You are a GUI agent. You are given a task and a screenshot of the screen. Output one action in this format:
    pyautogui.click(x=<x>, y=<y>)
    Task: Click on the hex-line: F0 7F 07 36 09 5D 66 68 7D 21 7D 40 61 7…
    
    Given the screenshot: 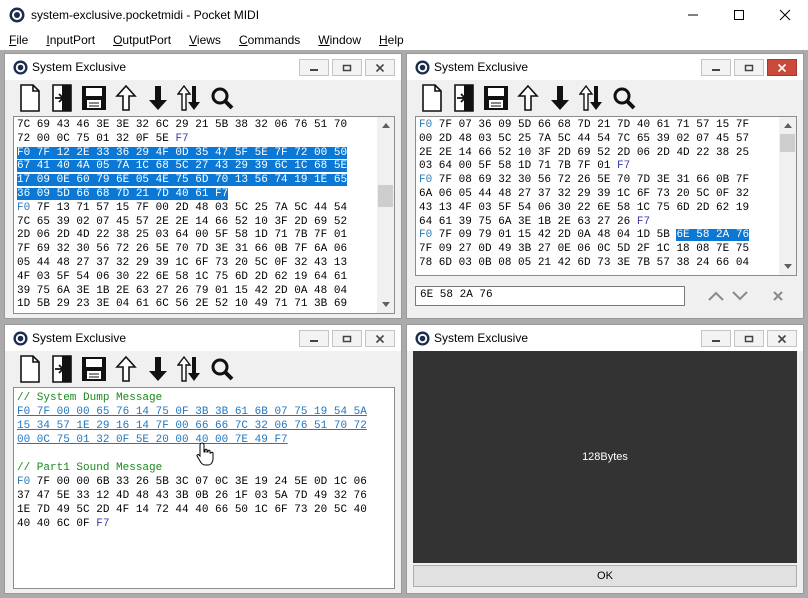 What is the action you would take?
    pyautogui.click(x=584, y=126)
    